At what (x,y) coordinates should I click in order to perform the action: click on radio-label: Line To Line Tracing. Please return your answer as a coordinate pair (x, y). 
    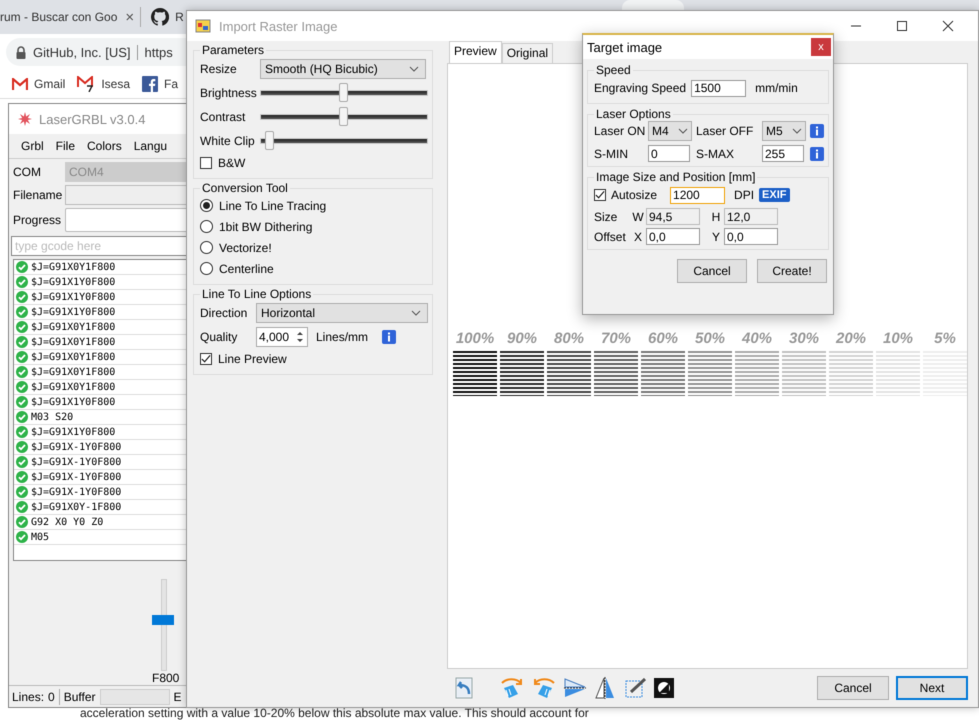
    Looking at the image, I should click on (272, 205).